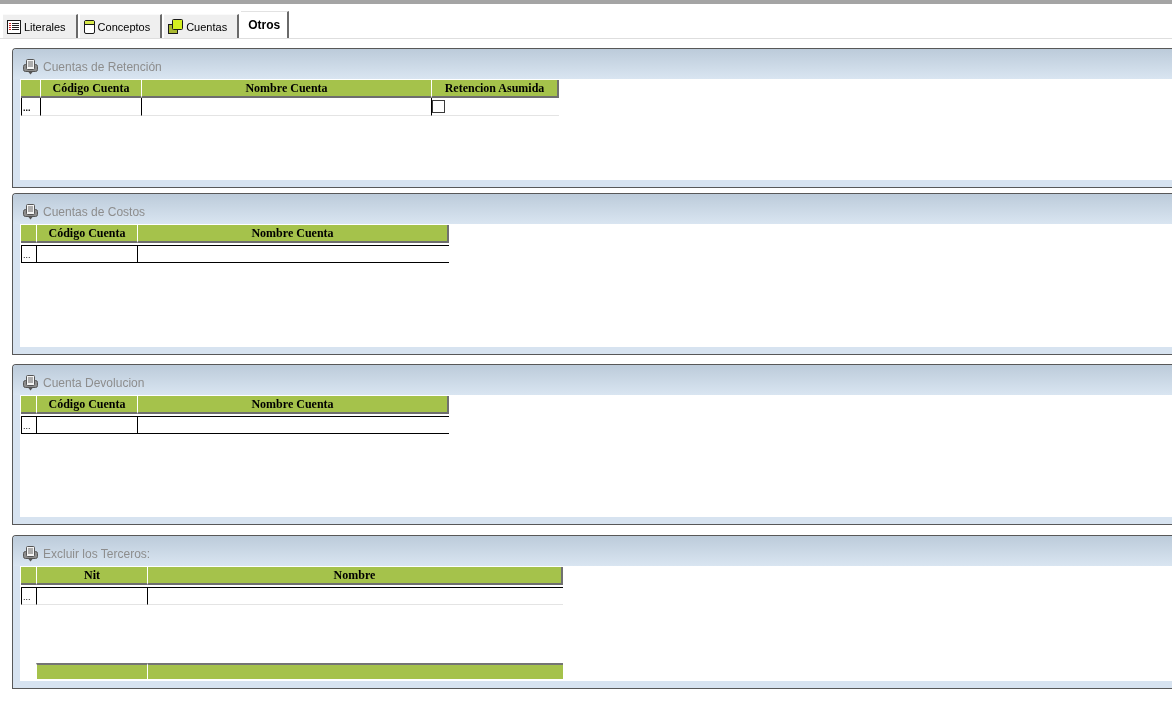 This screenshot has height=711, width=1172. I want to click on checkbox, so click(438, 106).